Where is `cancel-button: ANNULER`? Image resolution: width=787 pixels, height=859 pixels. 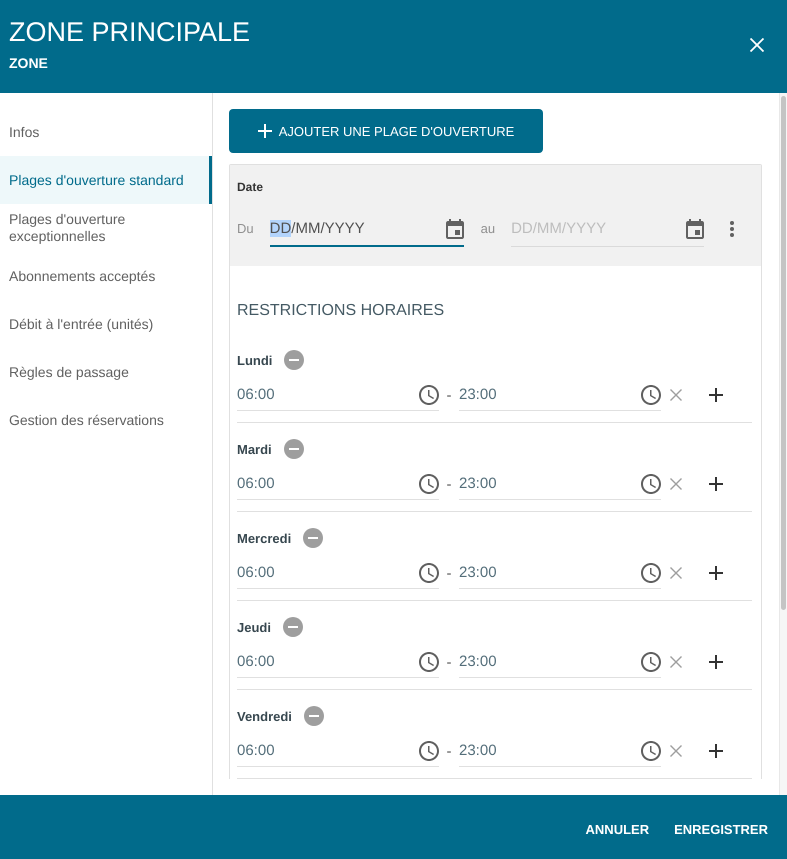
cancel-button: ANNULER is located at coordinates (618, 830).